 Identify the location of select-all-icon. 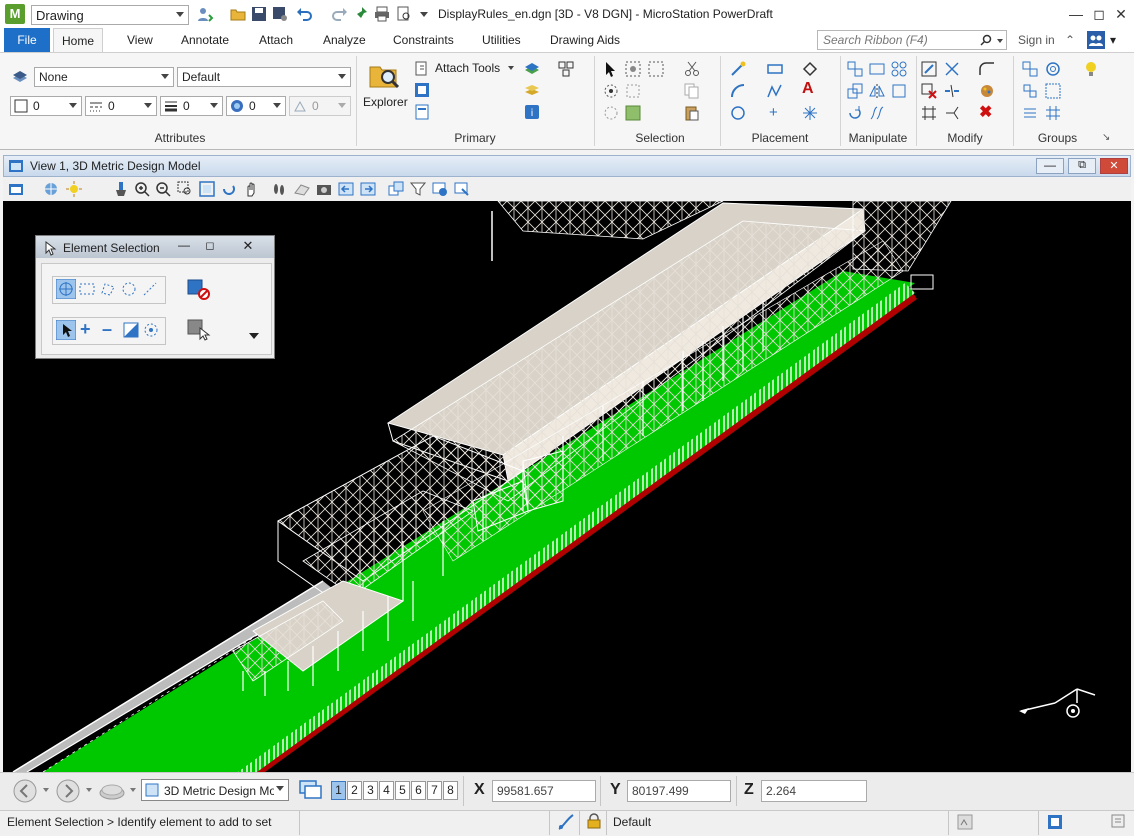
(611, 91).